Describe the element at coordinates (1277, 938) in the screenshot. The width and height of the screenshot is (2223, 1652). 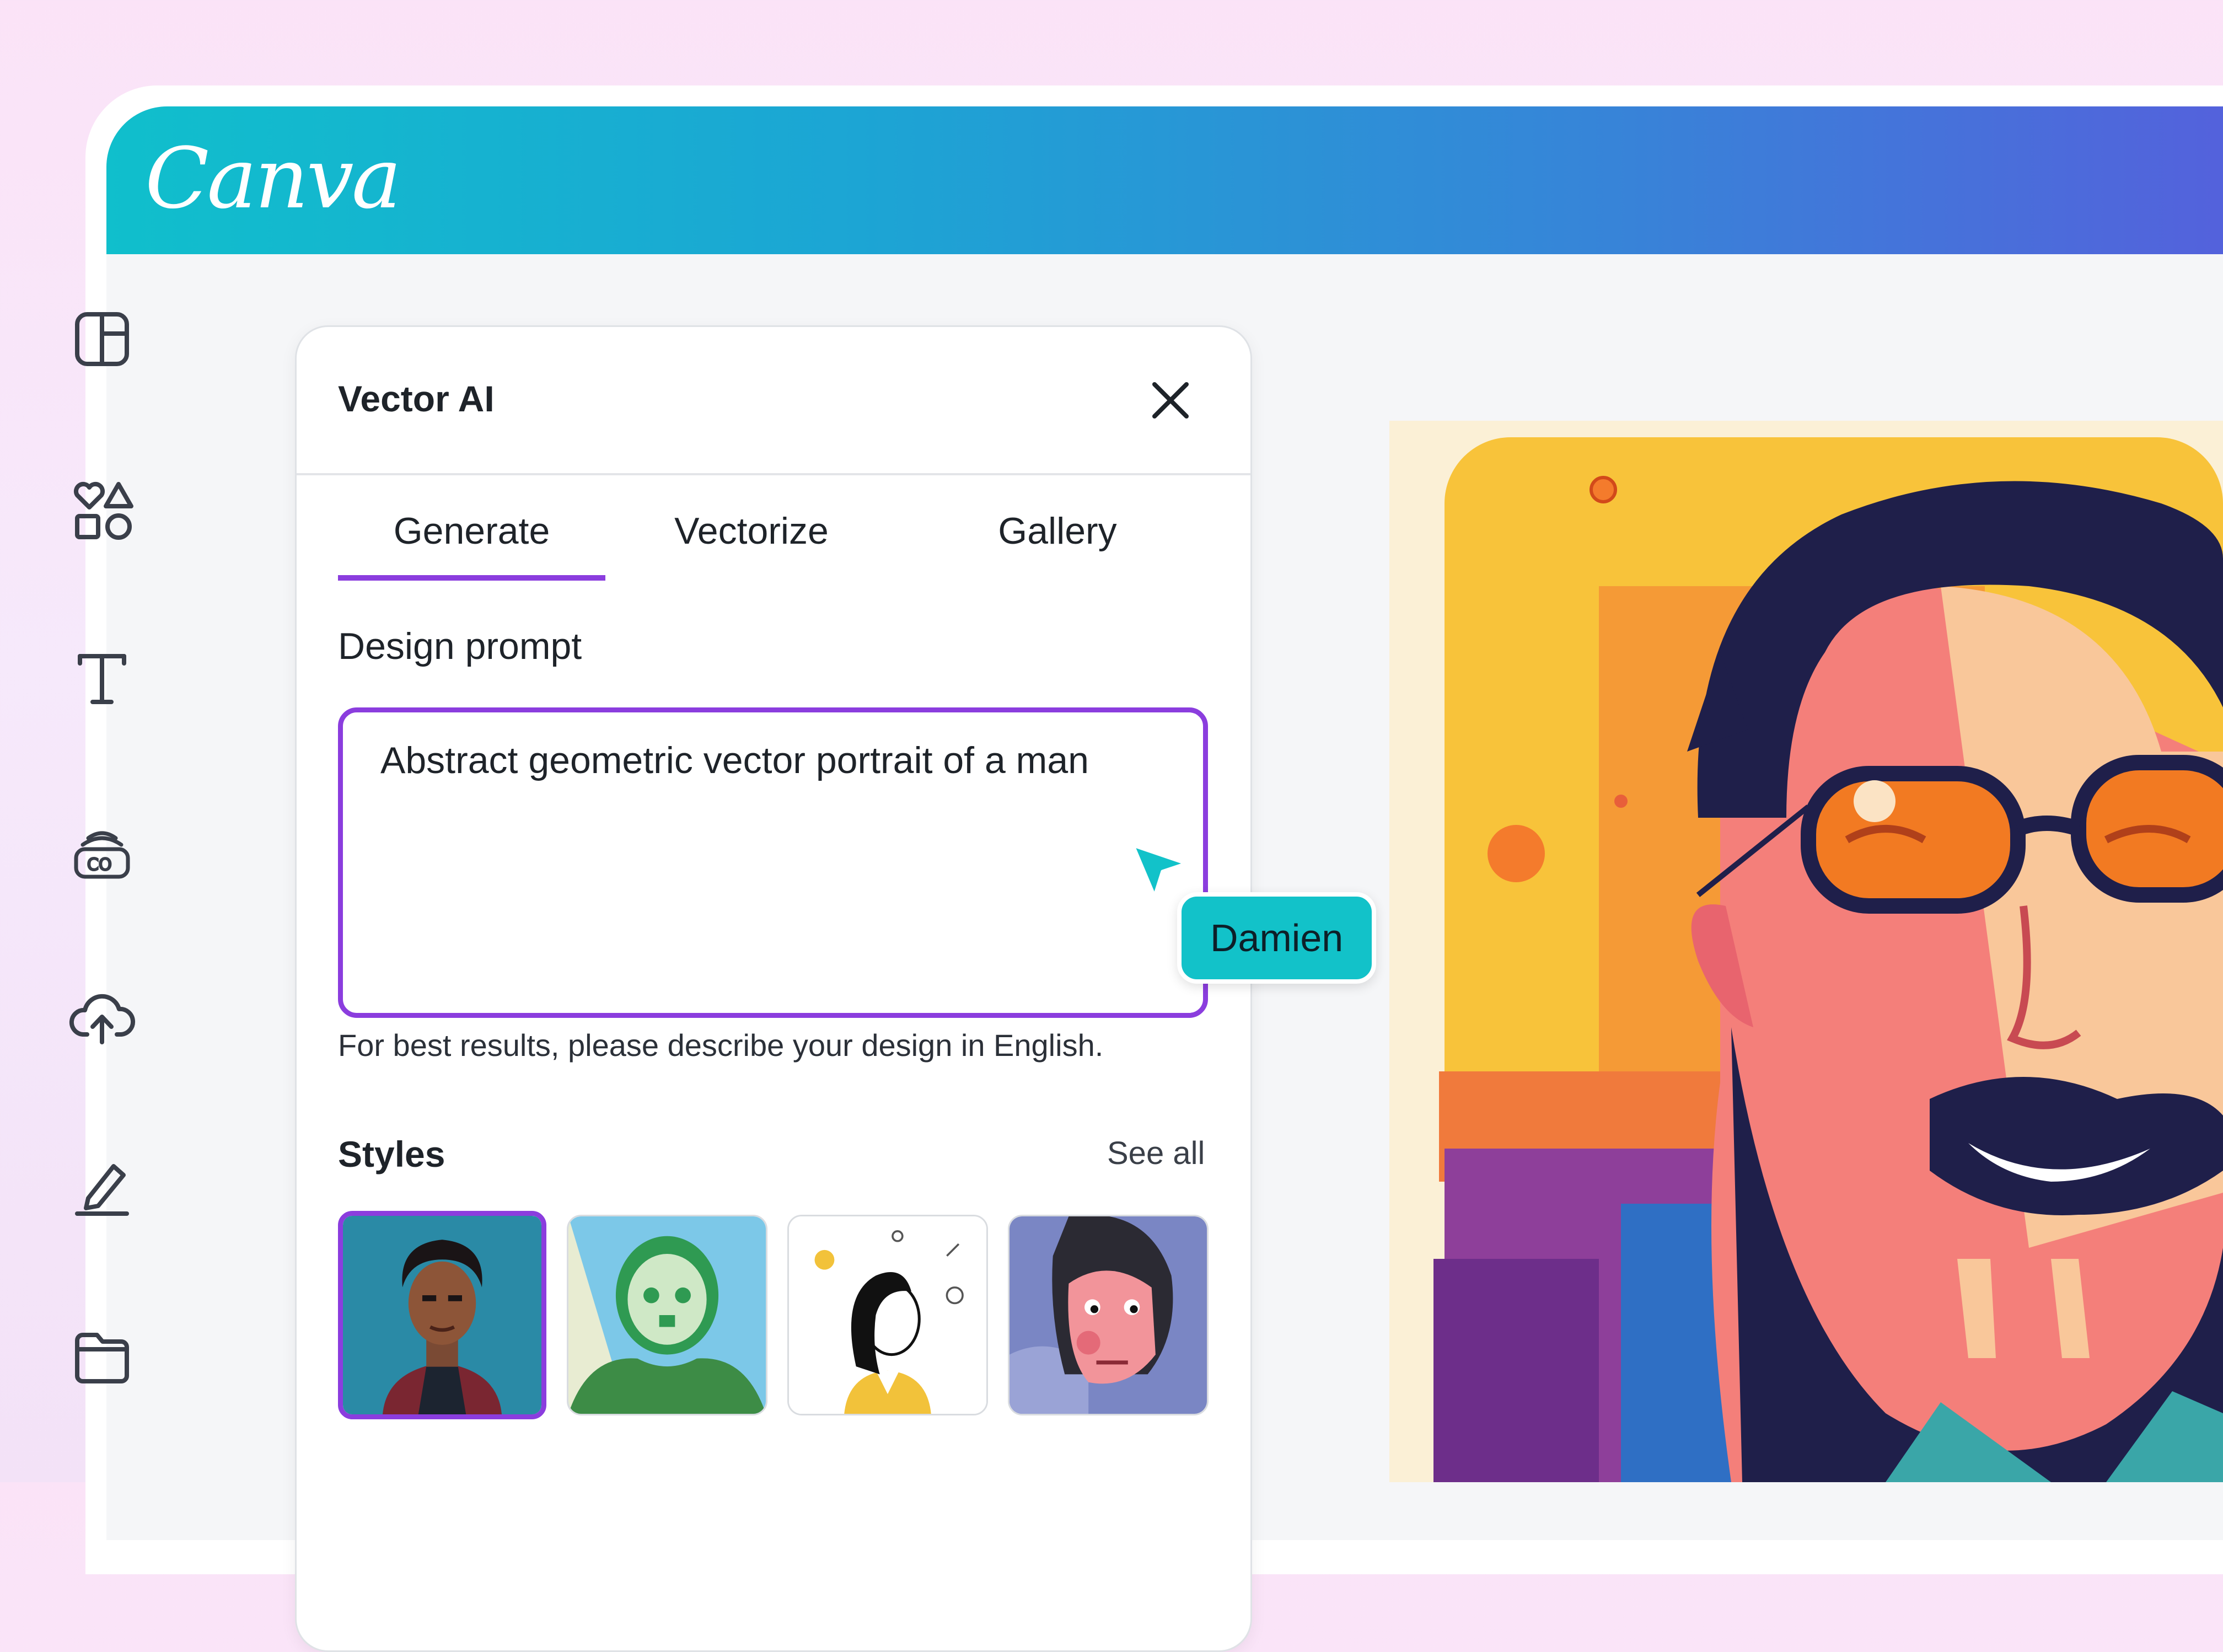
I see `collaborator-name-tag: Damien` at that location.